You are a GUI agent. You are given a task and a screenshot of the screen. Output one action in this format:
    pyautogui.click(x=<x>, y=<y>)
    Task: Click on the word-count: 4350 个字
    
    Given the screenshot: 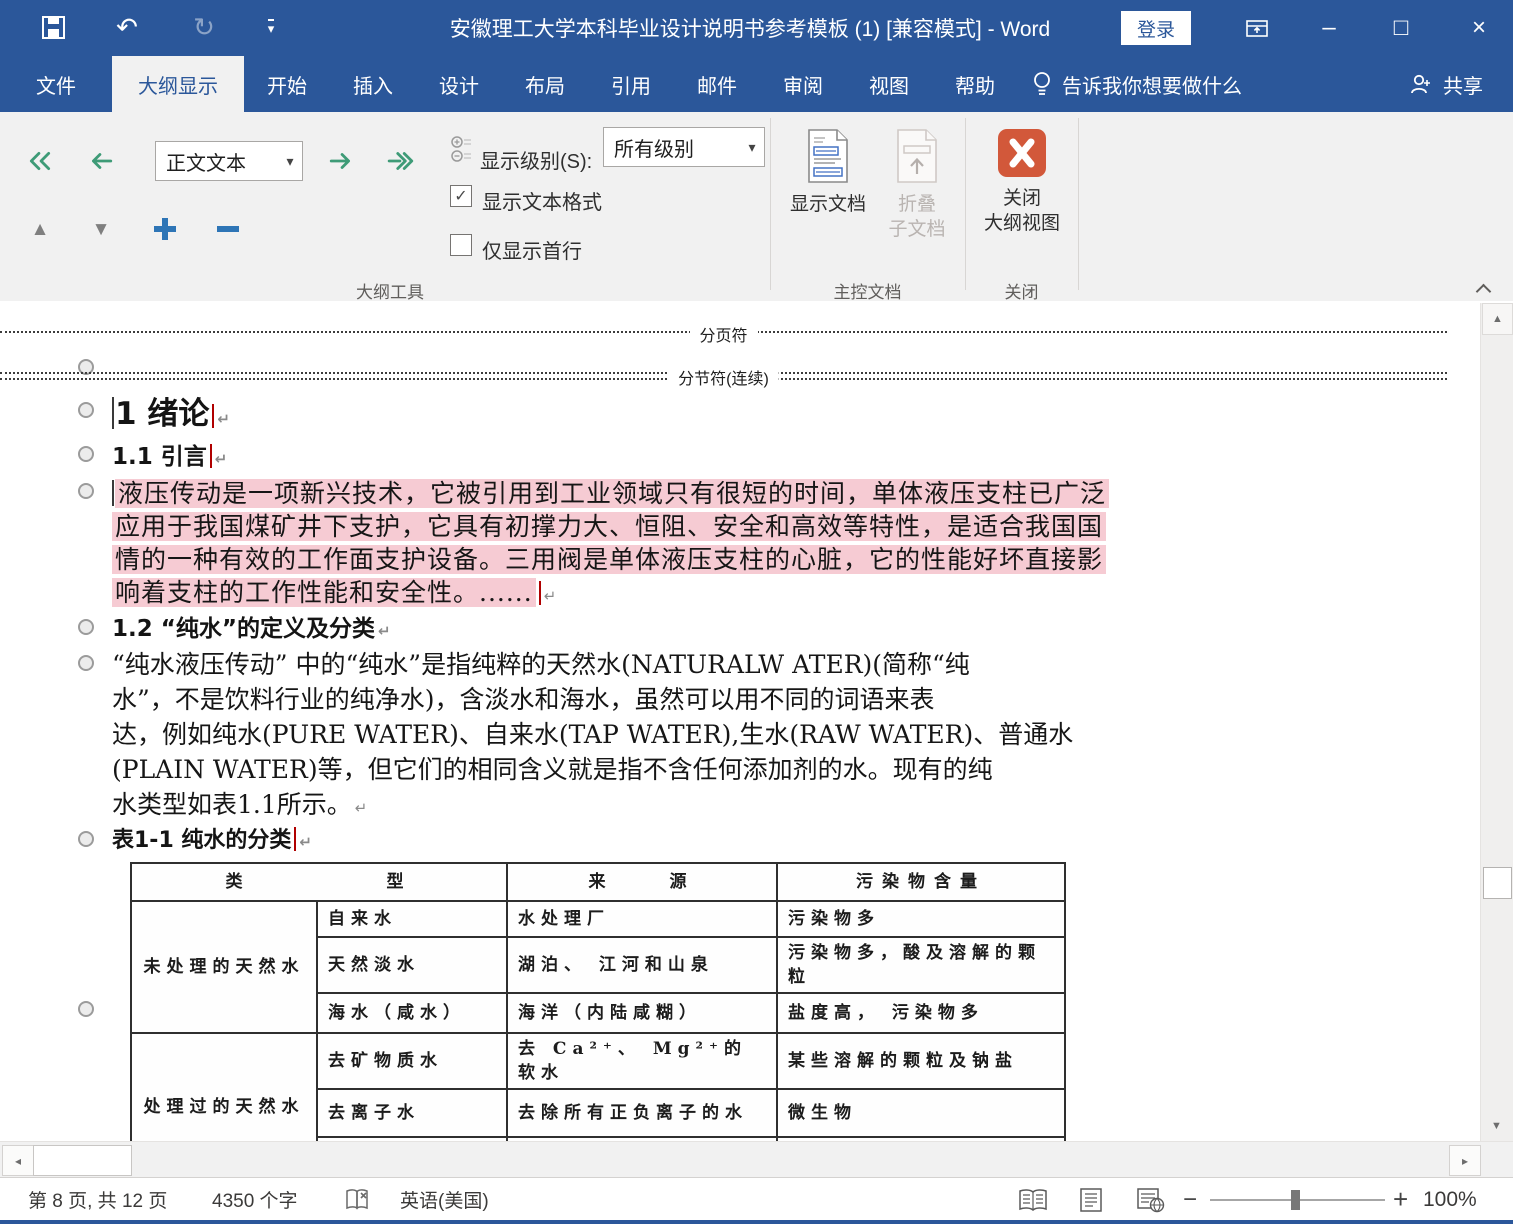 What is the action you would take?
    pyautogui.click(x=255, y=1199)
    